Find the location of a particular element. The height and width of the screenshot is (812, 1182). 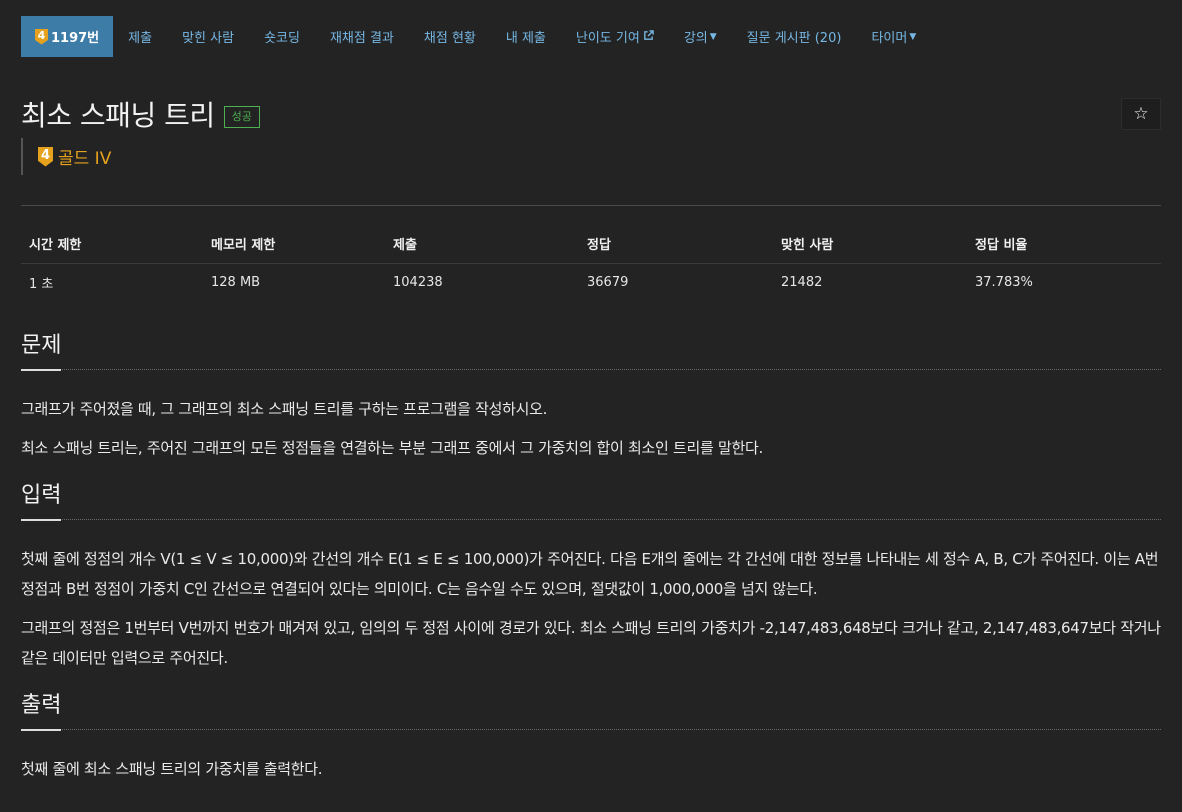

input-heading: 입력 is located at coordinates (41, 495).